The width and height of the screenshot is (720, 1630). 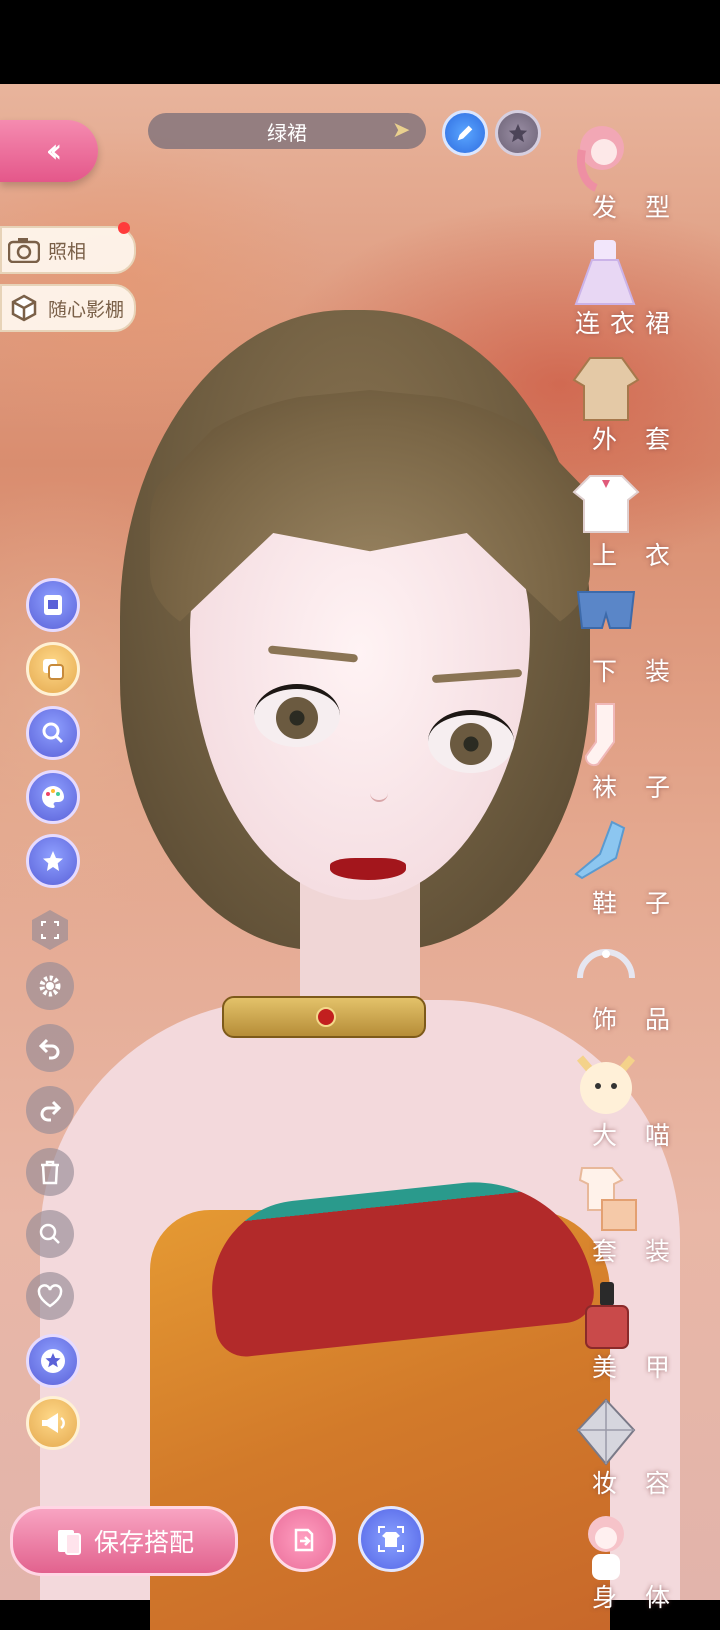 I want to click on category-socks: 袜 子, so click(x=646, y=755).